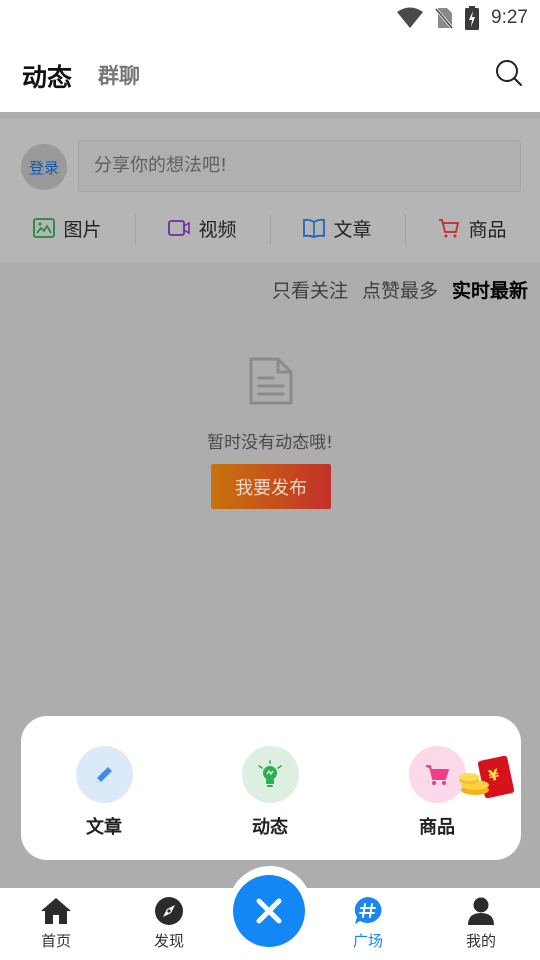  I want to click on nav-profile: 我的, so click(481, 923).